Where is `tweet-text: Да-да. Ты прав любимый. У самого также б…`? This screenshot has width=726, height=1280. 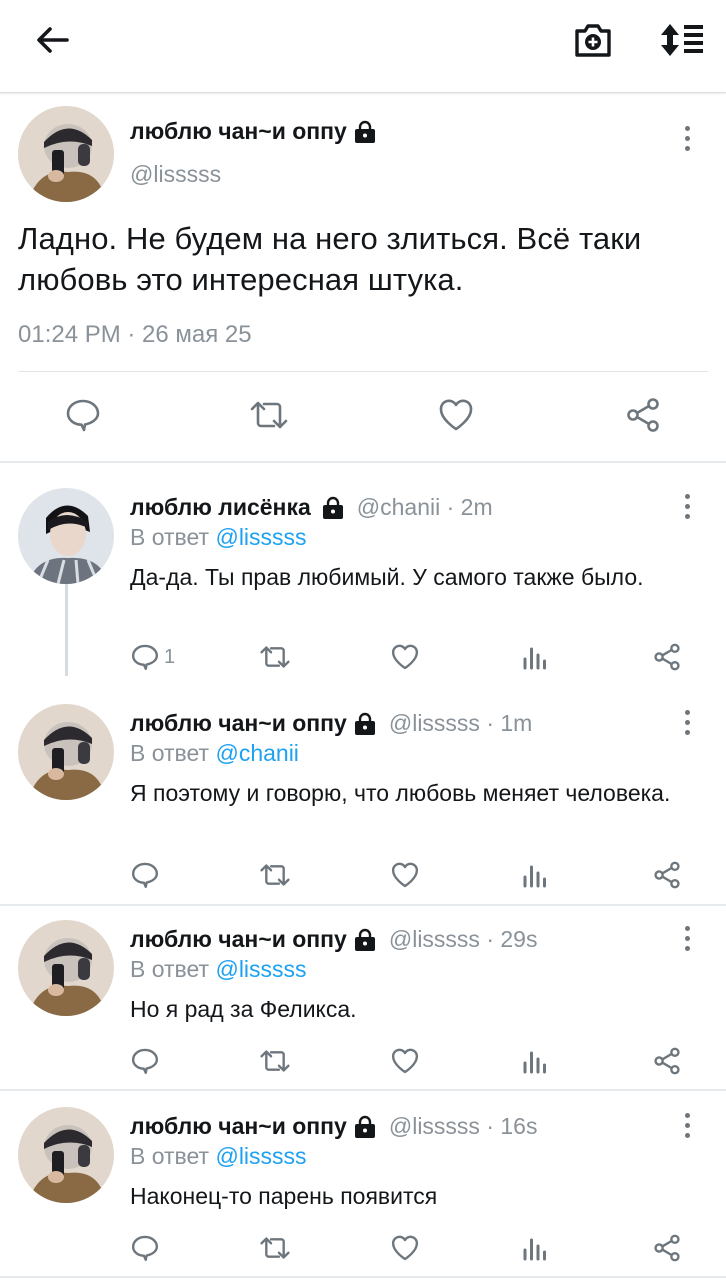
tweet-text: Да-да. Ты прав любимый. У самого также б… is located at coordinates (387, 577).